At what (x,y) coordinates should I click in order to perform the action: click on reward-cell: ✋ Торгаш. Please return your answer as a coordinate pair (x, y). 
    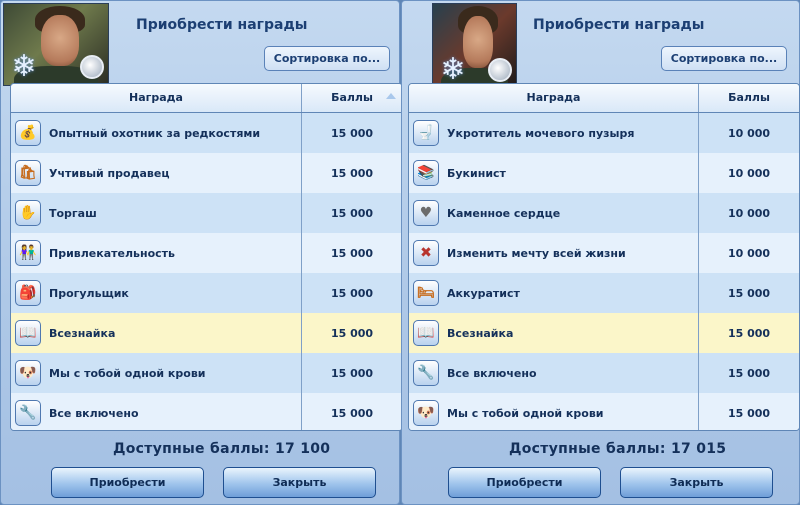
    Looking at the image, I should click on (156, 213).